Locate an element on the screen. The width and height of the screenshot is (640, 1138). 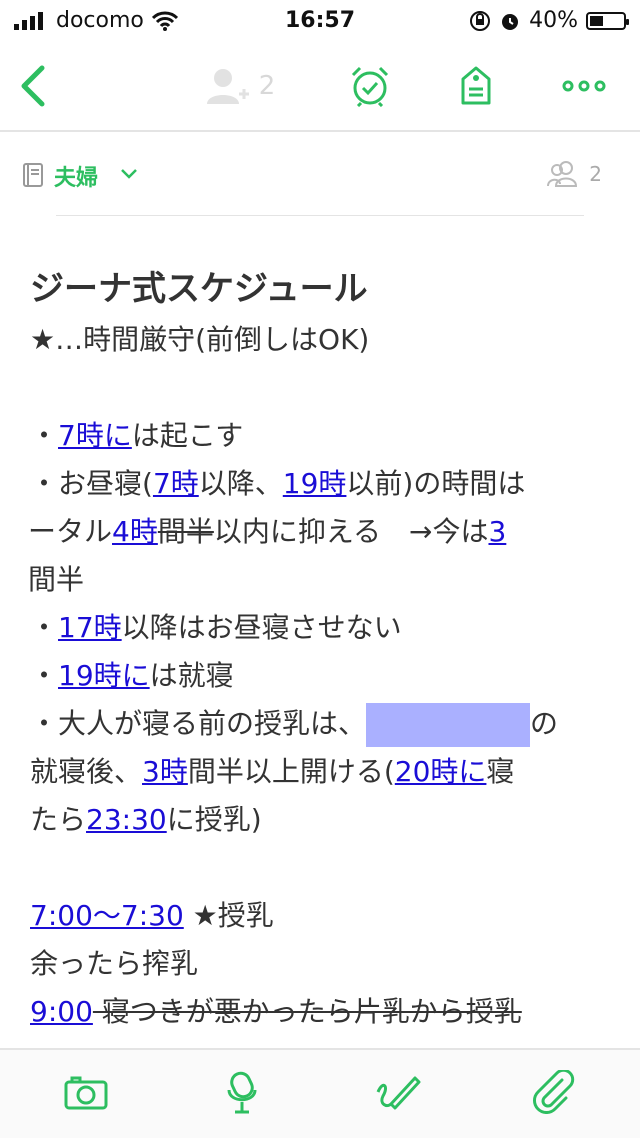
schedule-entry-pump: 余ったら搾乳 is located at coordinates (114, 963).